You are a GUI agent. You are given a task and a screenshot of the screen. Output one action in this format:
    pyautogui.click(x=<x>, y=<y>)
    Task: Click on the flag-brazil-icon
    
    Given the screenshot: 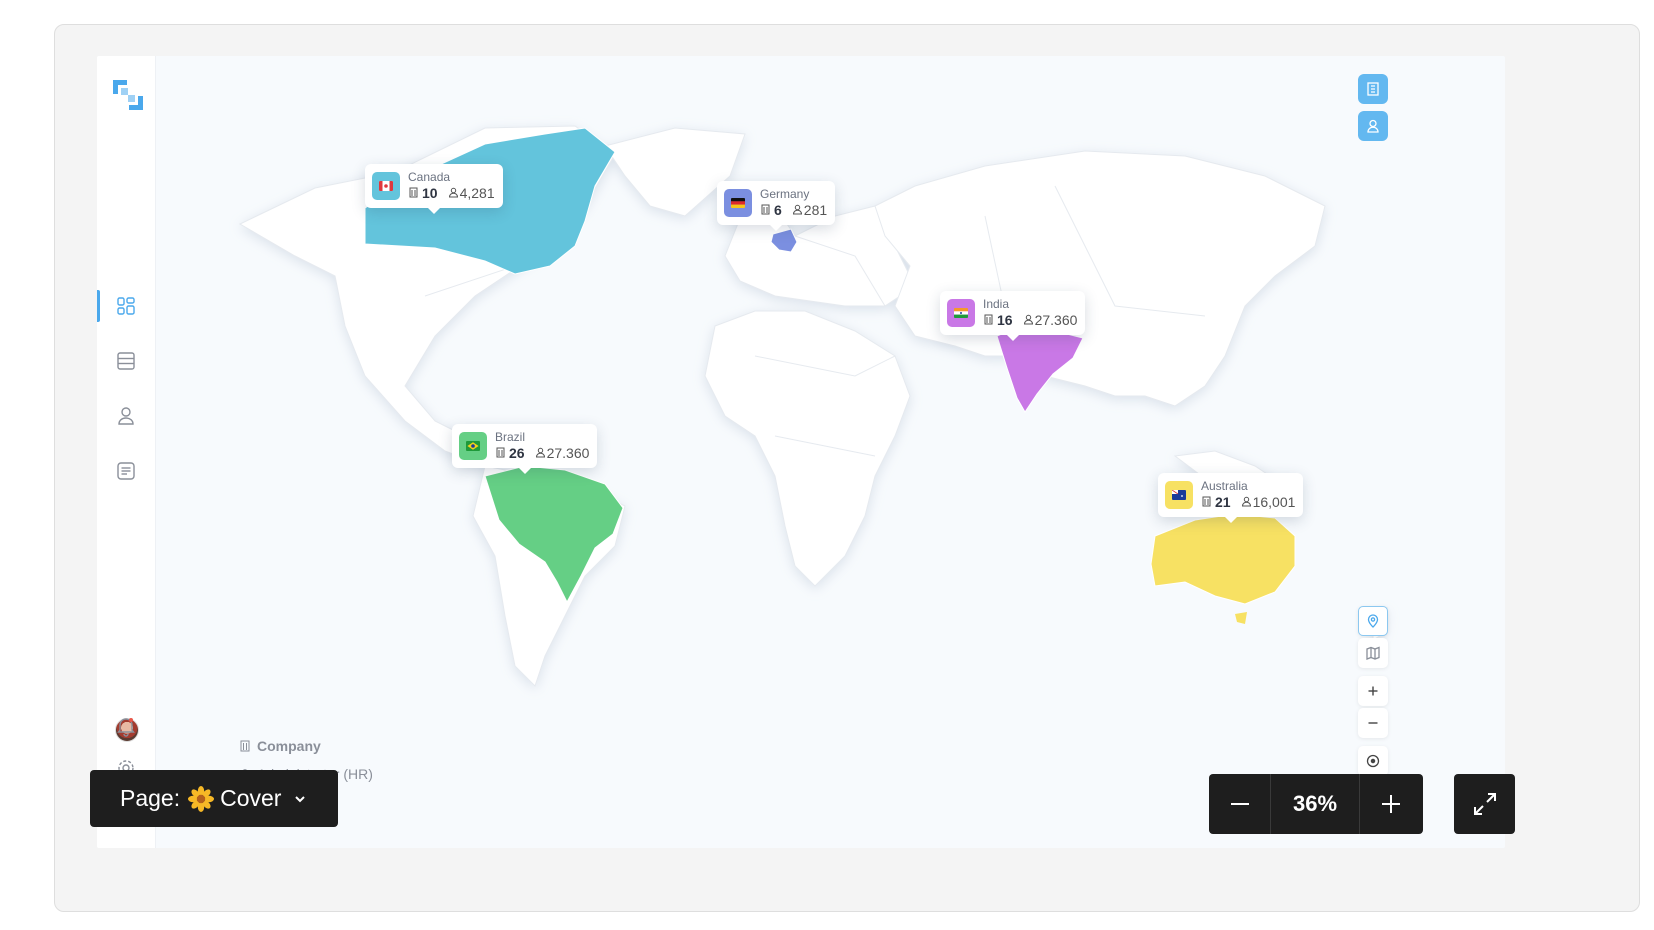 What is the action you would take?
    pyautogui.click(x=473, y=446)
    